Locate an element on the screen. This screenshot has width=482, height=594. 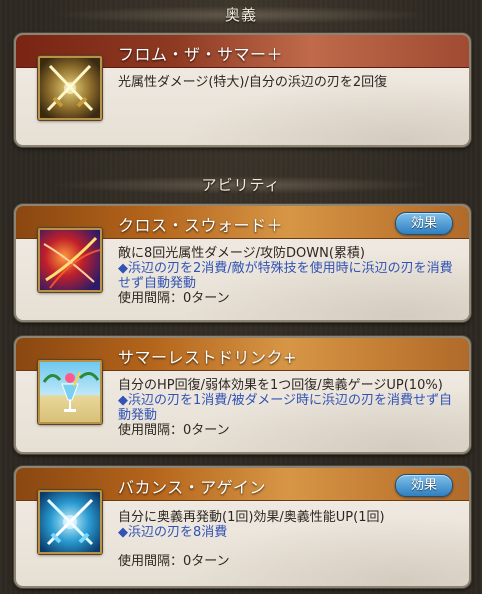
ability-note-text: ◆浜辺の刃を2消費/敵が特殊技を使用時に浜辺の刃を消費せず自動発動 is located at coordinates (285, 276).